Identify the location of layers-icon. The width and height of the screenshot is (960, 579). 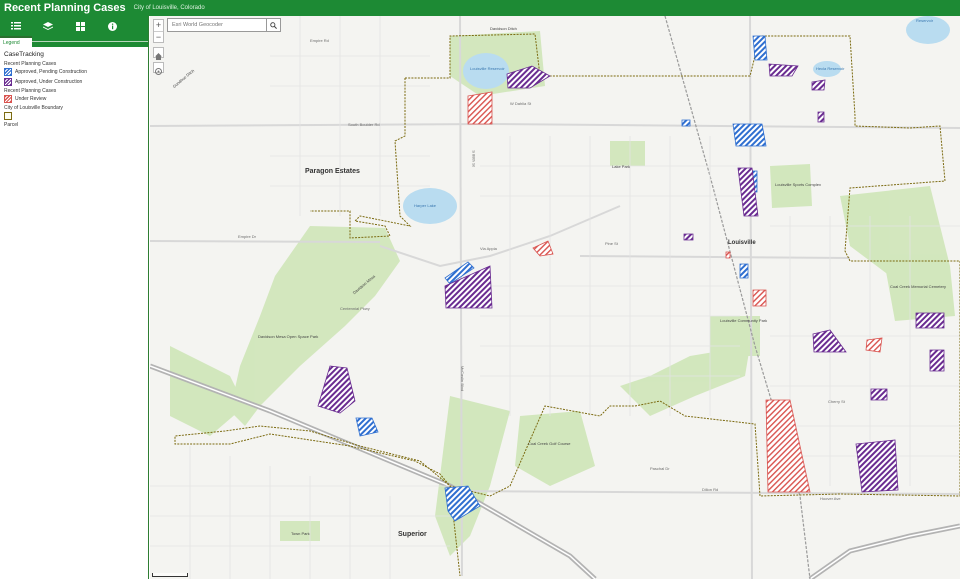
(48, 25).